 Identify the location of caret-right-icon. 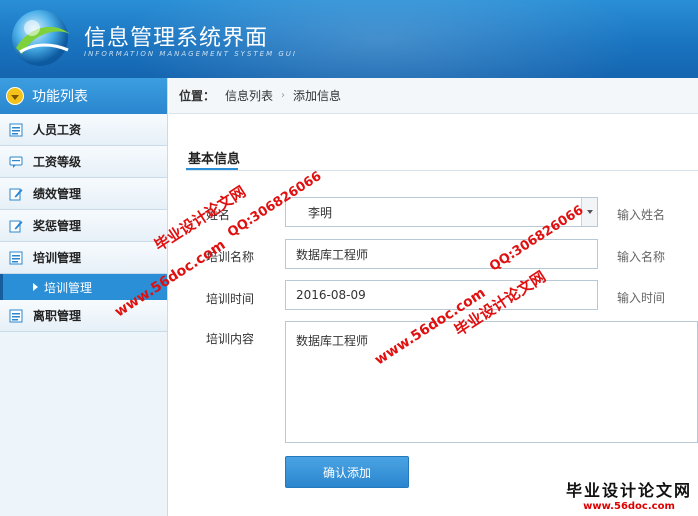
(35, 287).